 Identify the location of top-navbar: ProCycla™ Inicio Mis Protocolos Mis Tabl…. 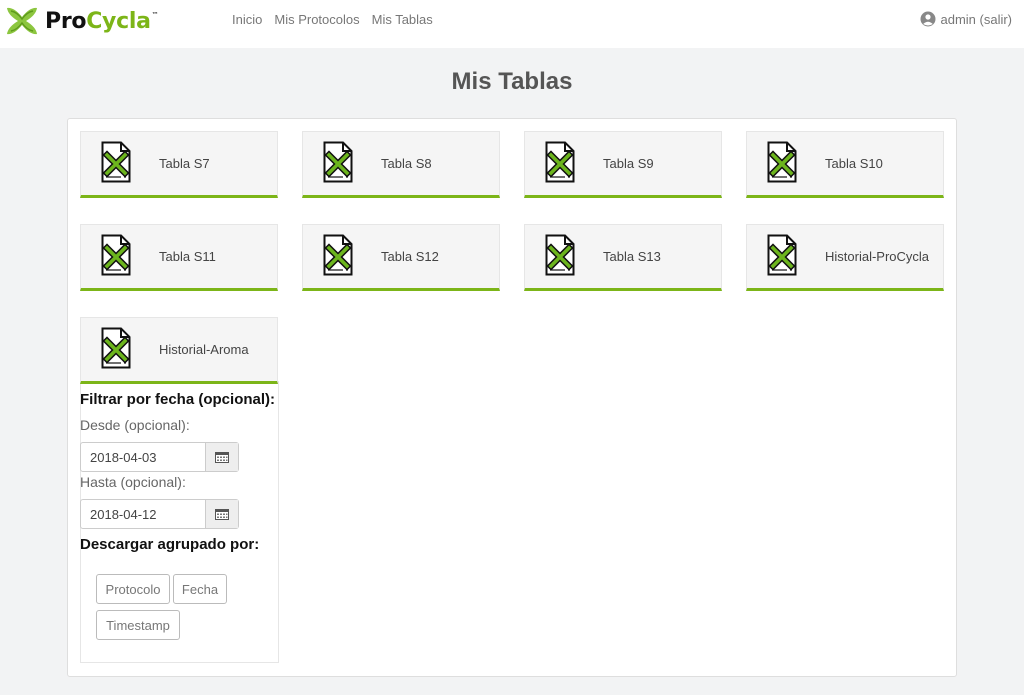
(512, 24).